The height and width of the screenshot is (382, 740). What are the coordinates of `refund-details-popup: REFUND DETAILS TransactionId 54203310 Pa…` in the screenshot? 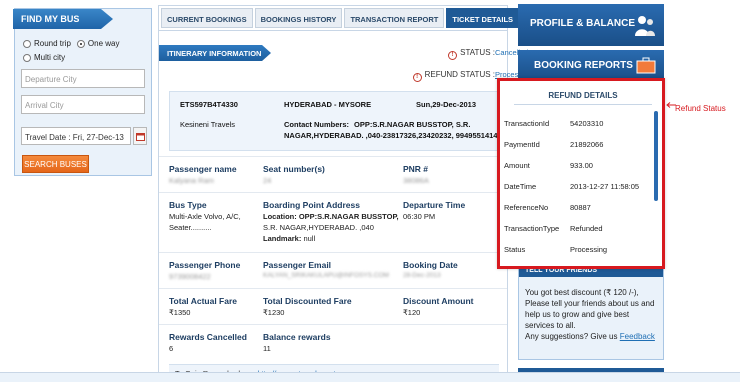 It's located at (581, 173).